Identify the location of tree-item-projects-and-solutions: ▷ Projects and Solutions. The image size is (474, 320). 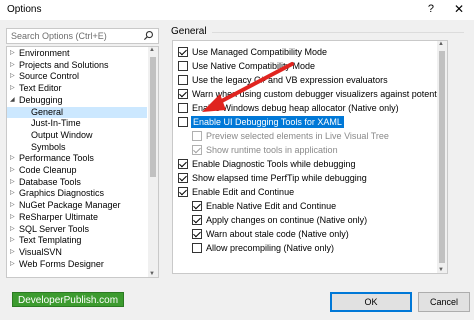
(77, 66).